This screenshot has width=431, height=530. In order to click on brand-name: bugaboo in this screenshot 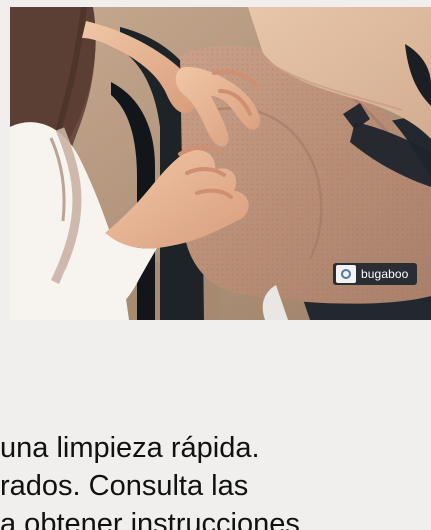, I will do `click(385, 274)`.